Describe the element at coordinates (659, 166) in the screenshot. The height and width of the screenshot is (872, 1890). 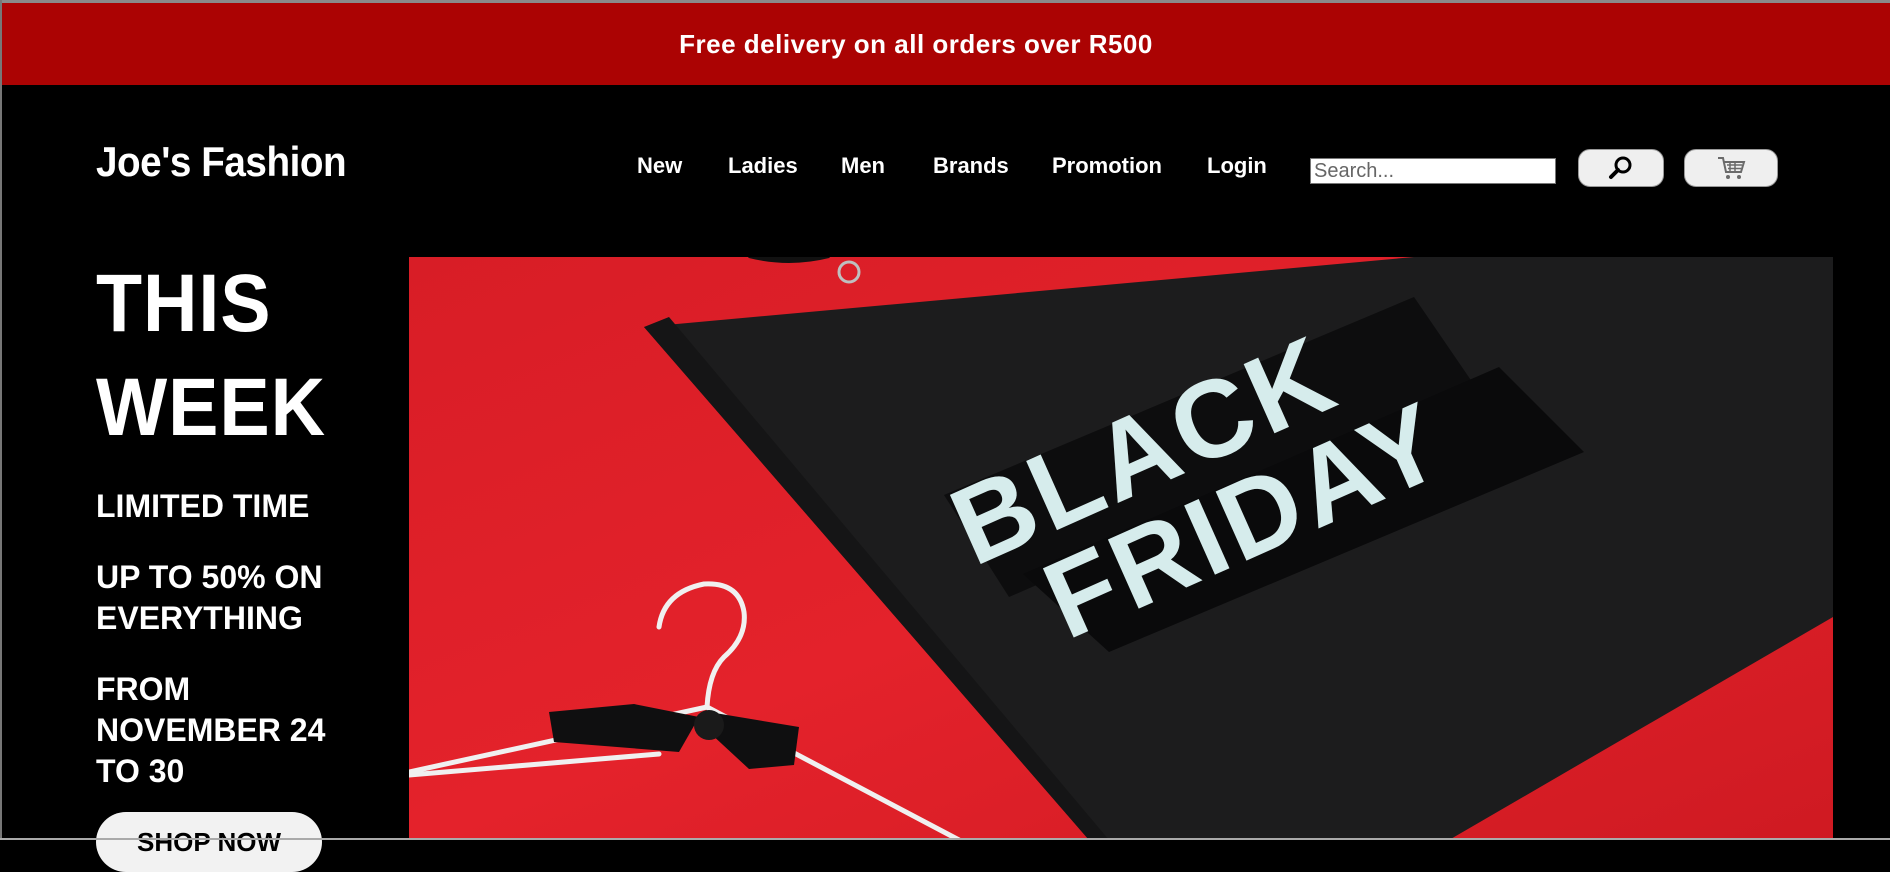
I see `nav-item-new: New` at that location.